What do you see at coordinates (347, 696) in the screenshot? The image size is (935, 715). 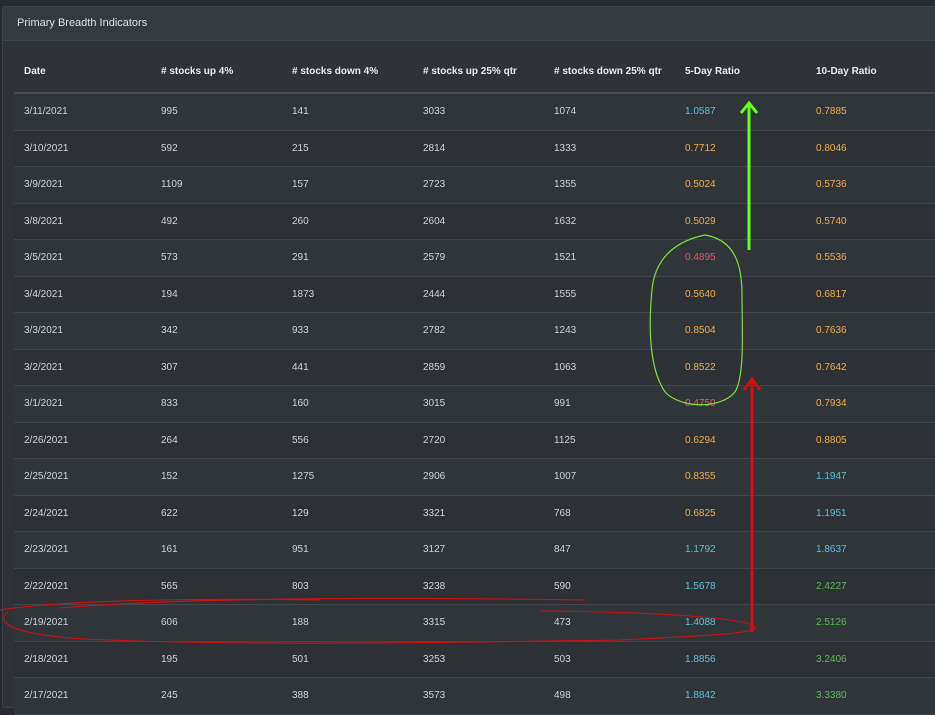 I see `stocks-down-4-cell: 388` at bounding box center [347, 696].